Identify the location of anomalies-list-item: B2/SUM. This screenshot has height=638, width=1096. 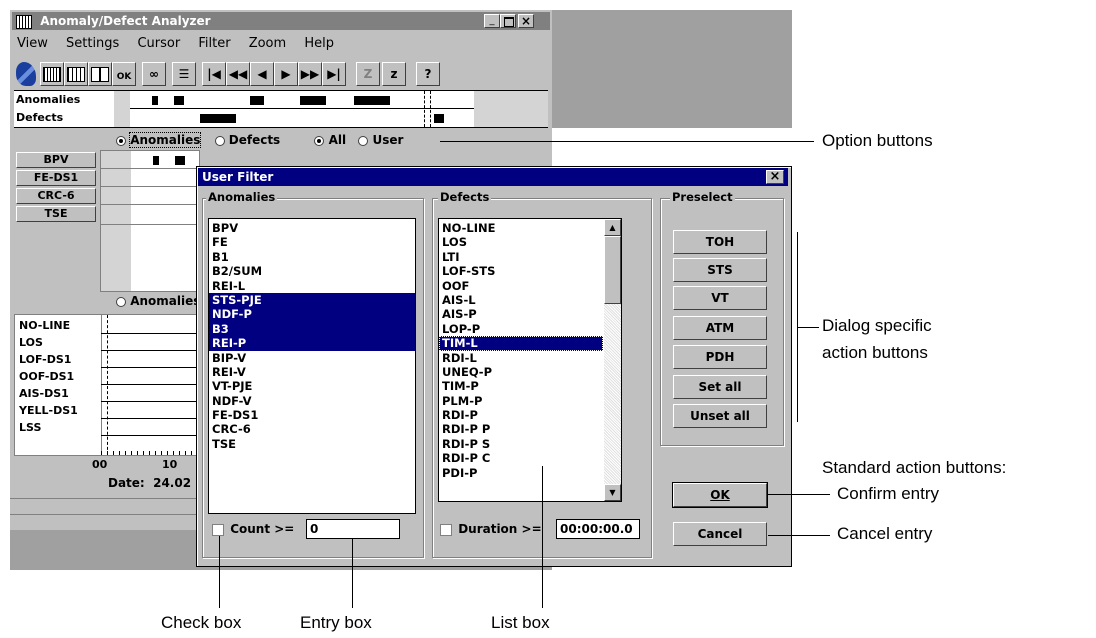
(312, 271).